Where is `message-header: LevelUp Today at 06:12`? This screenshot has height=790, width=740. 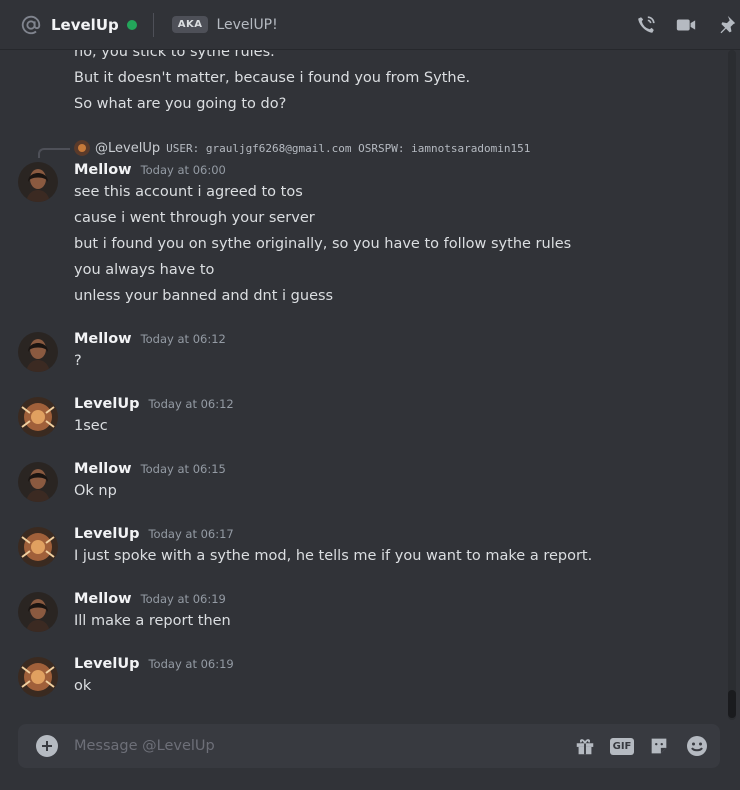 message-header: LevelUp Today at 06:12 is located at coordinates (154, 404).